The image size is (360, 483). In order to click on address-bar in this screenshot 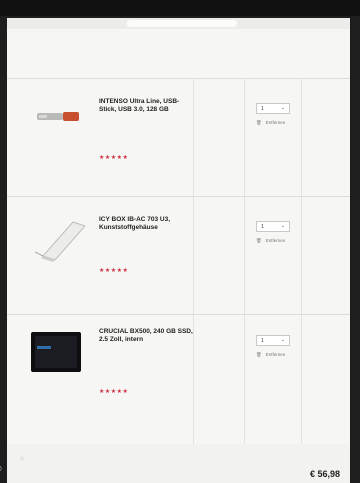, I will do `click(182, 23)`.